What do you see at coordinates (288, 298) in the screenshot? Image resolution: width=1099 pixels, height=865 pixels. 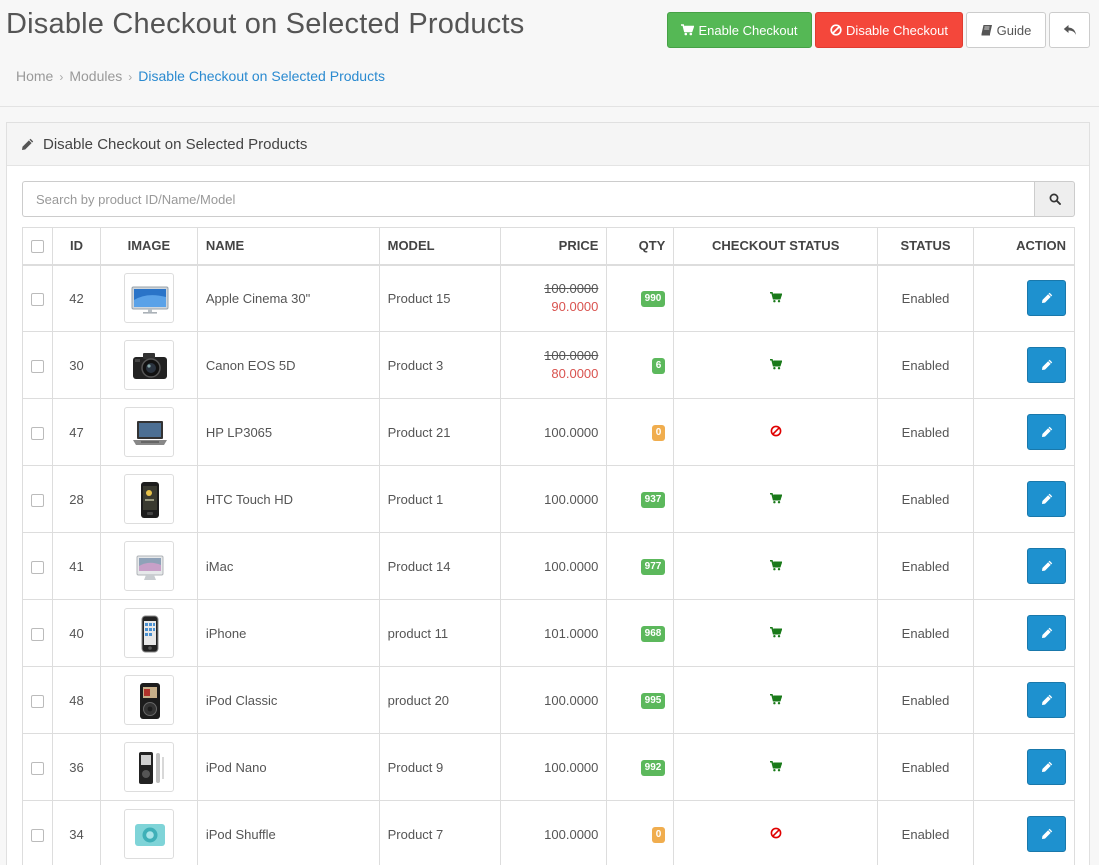 I see `product-name: Apple Cinema 30"` at bounding box center [288, 298].